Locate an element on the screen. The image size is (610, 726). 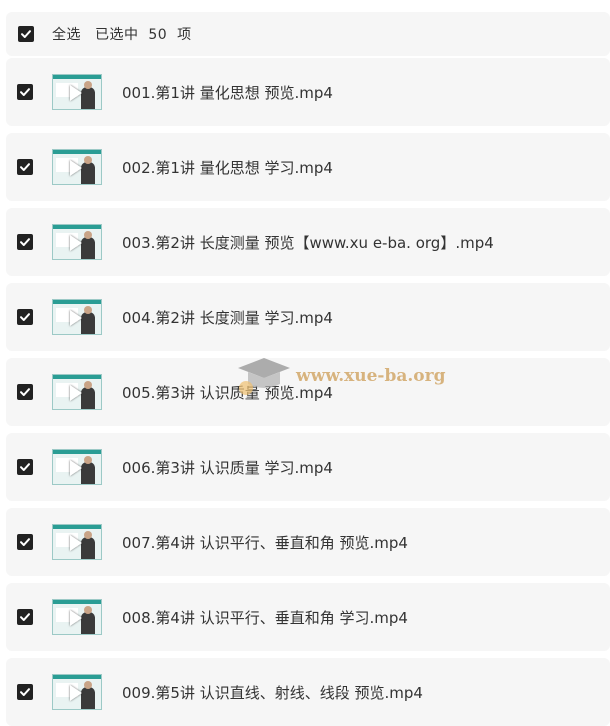
select-all-label: 全选 is located at coordinates (66, 34).